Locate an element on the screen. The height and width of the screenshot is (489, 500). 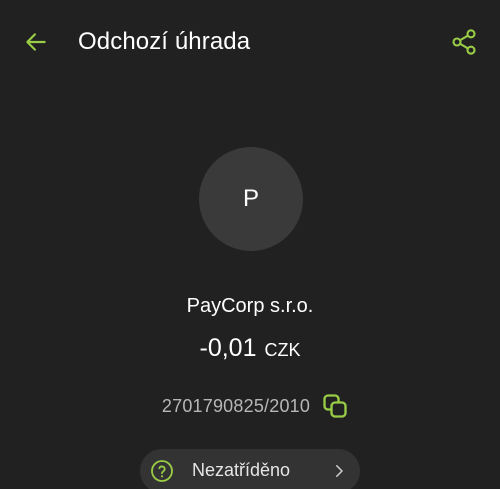
category-label: Nezatříděno is located at coordinates (241, 470).